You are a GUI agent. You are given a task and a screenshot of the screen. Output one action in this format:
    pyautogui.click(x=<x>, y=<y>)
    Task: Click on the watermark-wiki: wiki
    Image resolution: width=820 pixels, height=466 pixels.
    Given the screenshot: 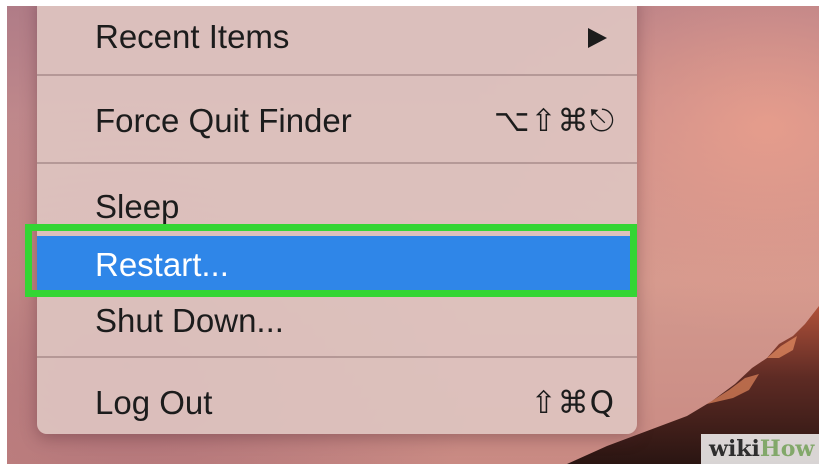 What is the action you would take?
    pyautogui.click(x=734, y=449)
    